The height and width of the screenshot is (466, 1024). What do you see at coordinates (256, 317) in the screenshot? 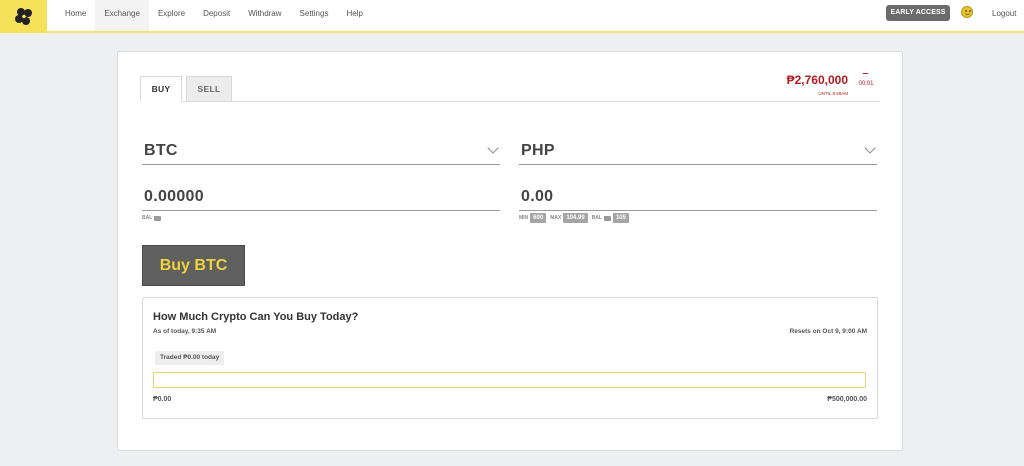
I see `limit-title: How Much Crypto Can You Buy Today?` at bounding box center [256, 317].